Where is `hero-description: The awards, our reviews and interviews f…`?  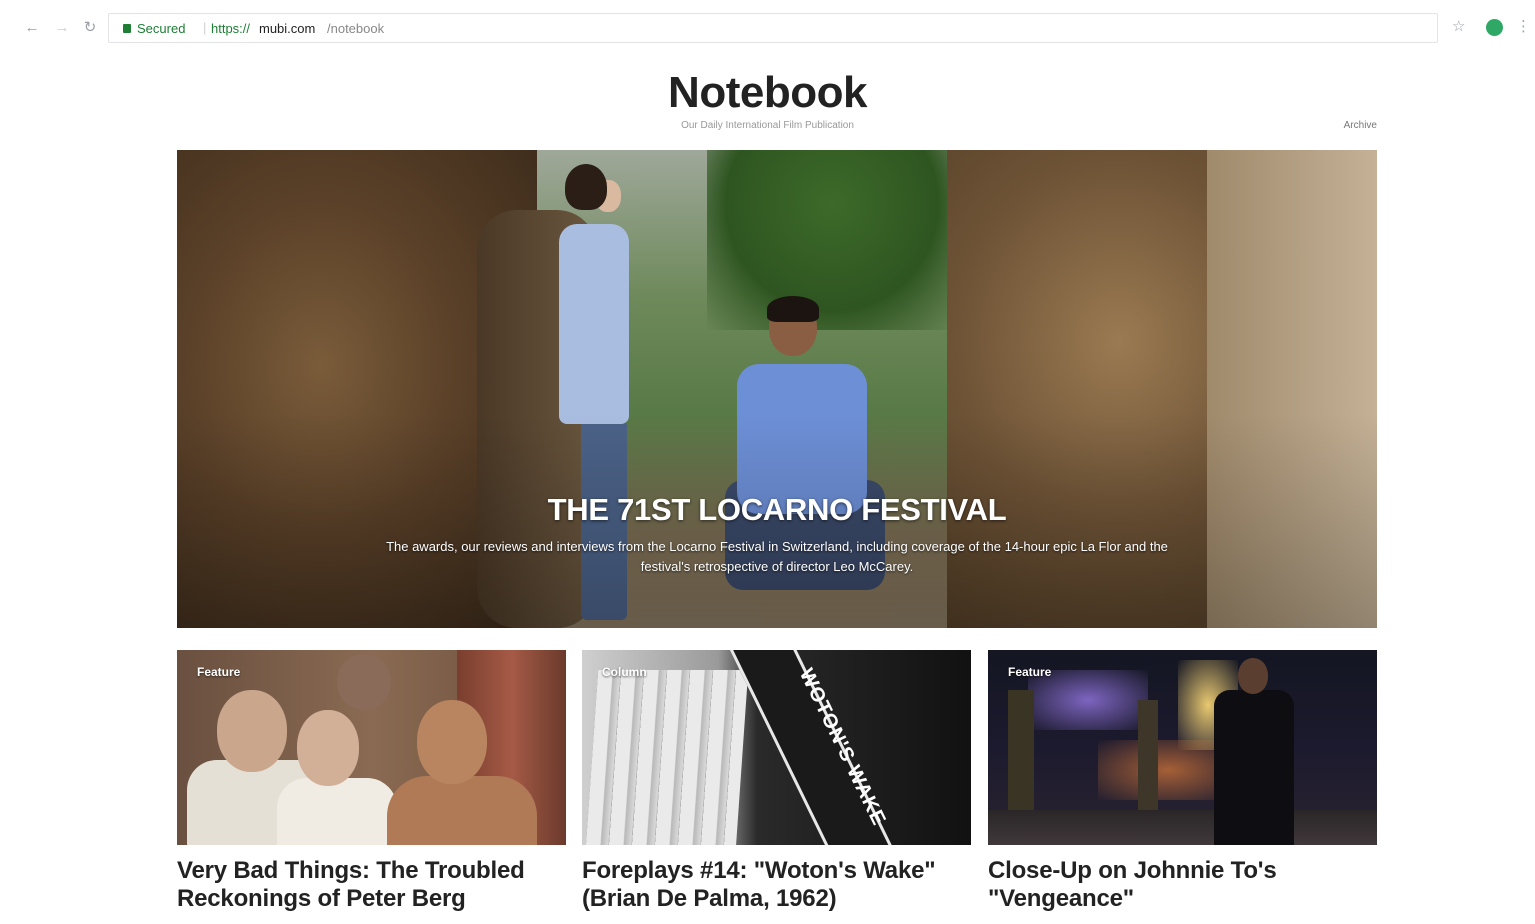
hero-description: The awards, our reviews and interviews f… is located at coordinates (777, 556).